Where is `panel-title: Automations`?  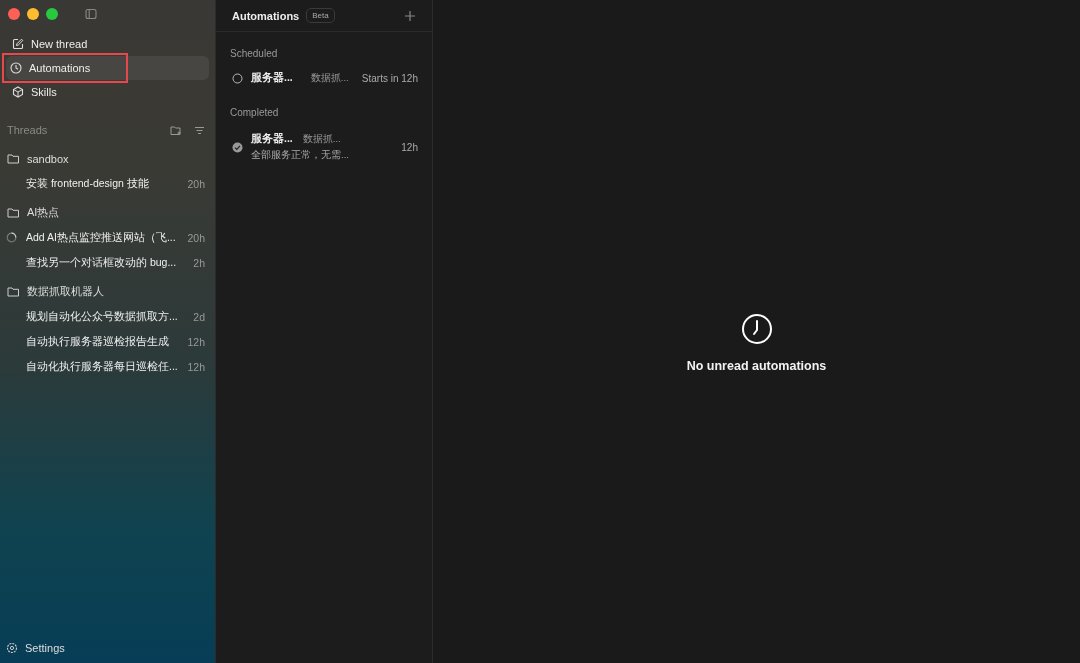
panel-title: Automations is located at coordinates (266, 15).